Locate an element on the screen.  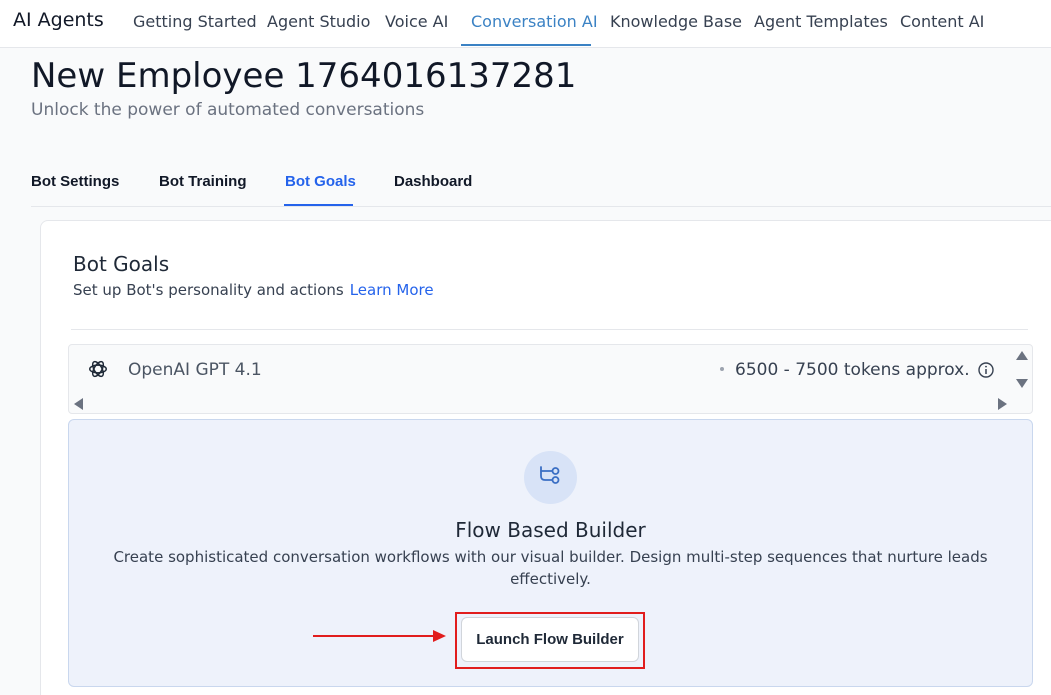
scroll-right-icon is located at coordinates (1002, 404).